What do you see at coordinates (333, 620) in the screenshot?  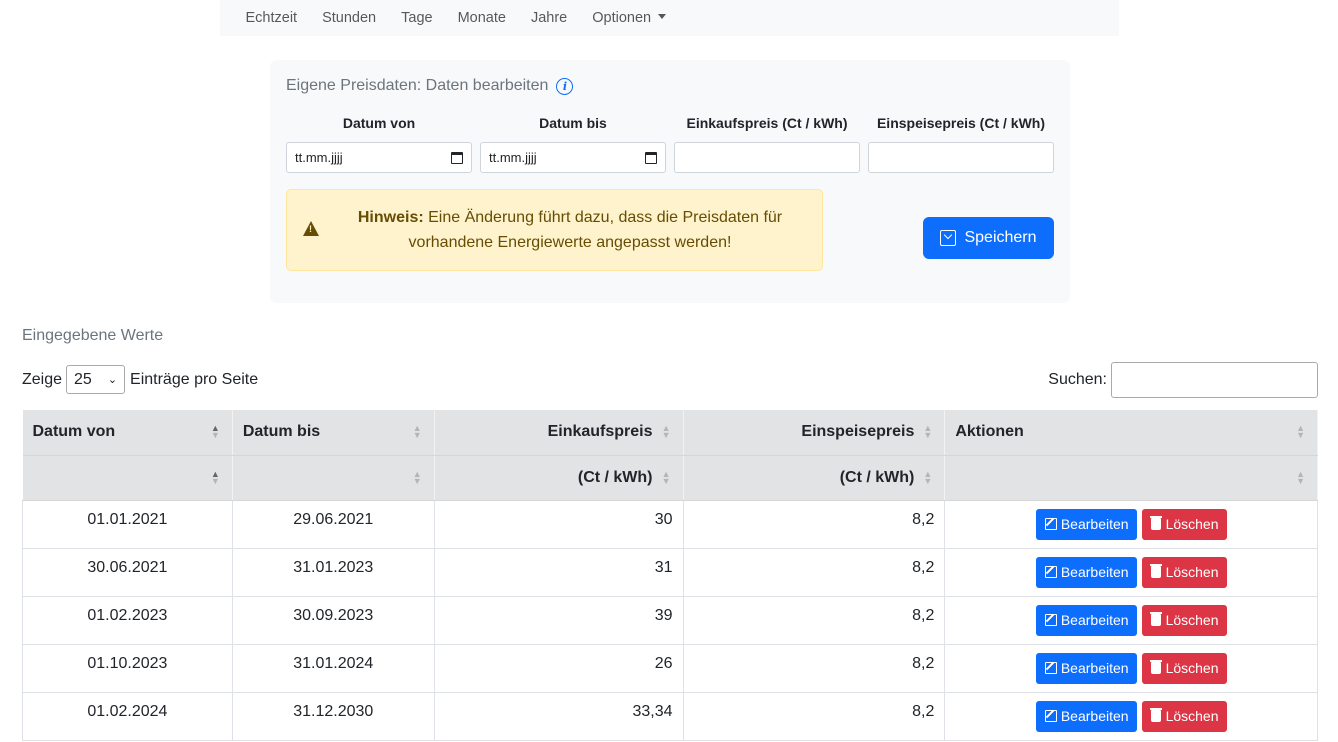 I see `cell-datum-bis: 30.09.2023` at bounding box center [333, 620].